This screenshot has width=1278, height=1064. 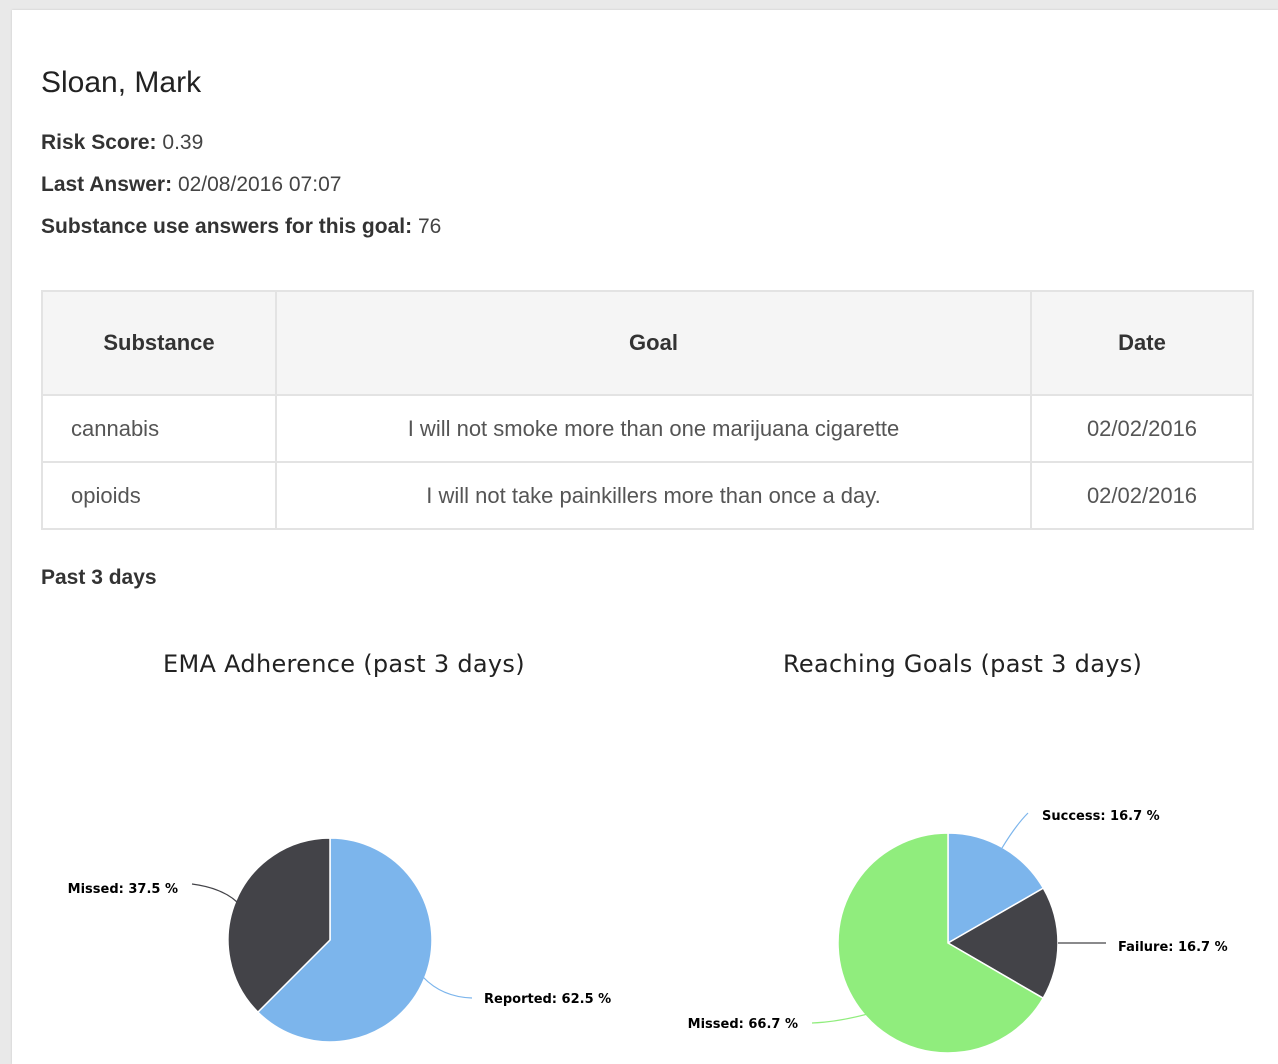 I want to click on data-label-missed: Missed: 37.5 %, so click(x=123, y=889).